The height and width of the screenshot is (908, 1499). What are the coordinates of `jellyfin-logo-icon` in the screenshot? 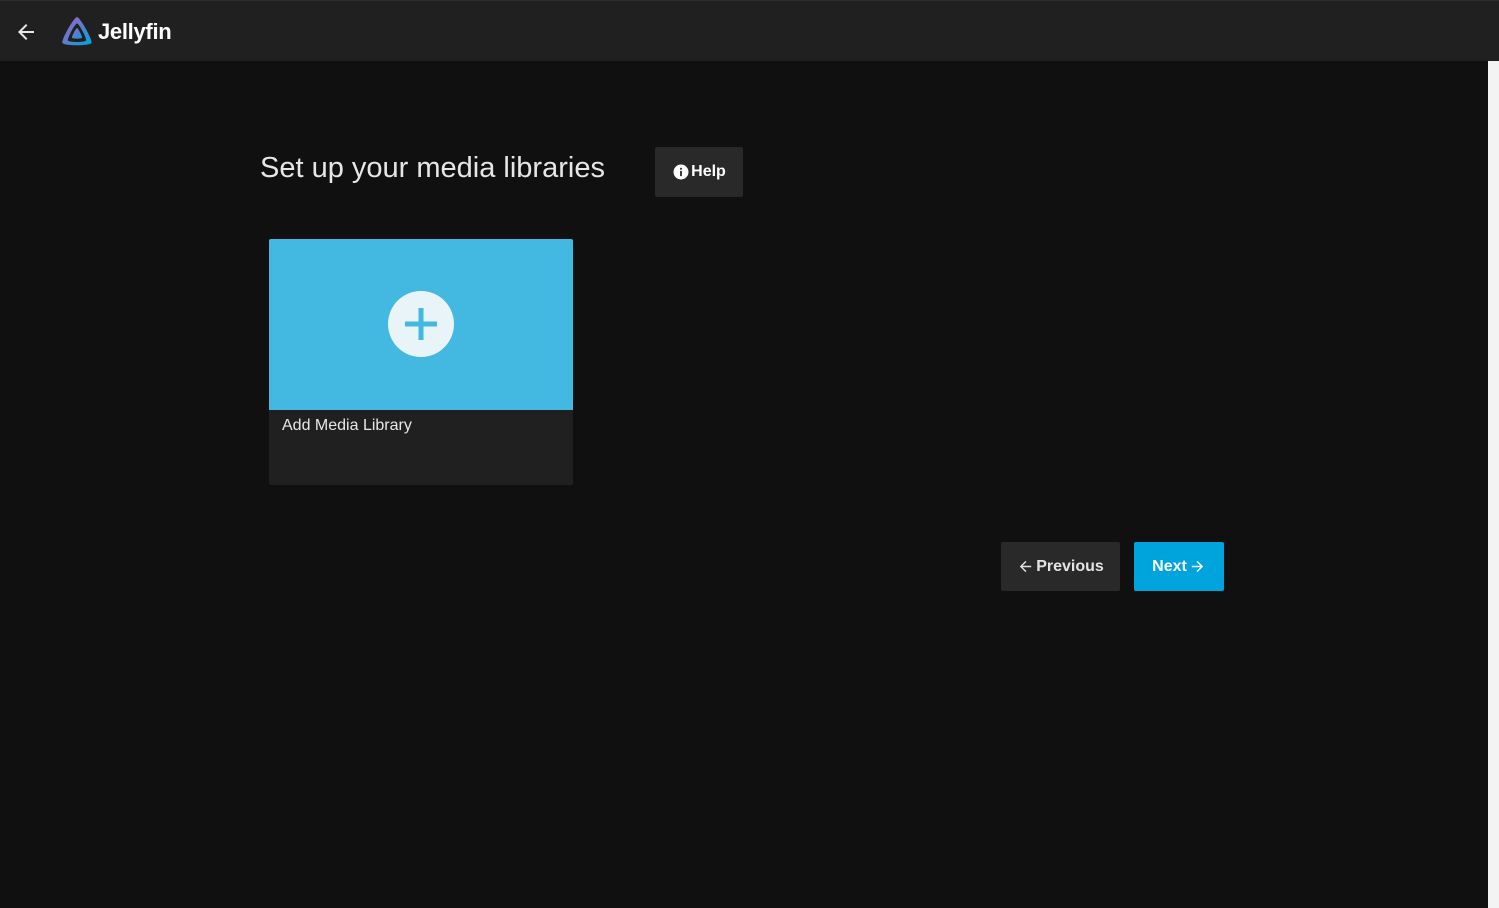 It's located at (77, 31).